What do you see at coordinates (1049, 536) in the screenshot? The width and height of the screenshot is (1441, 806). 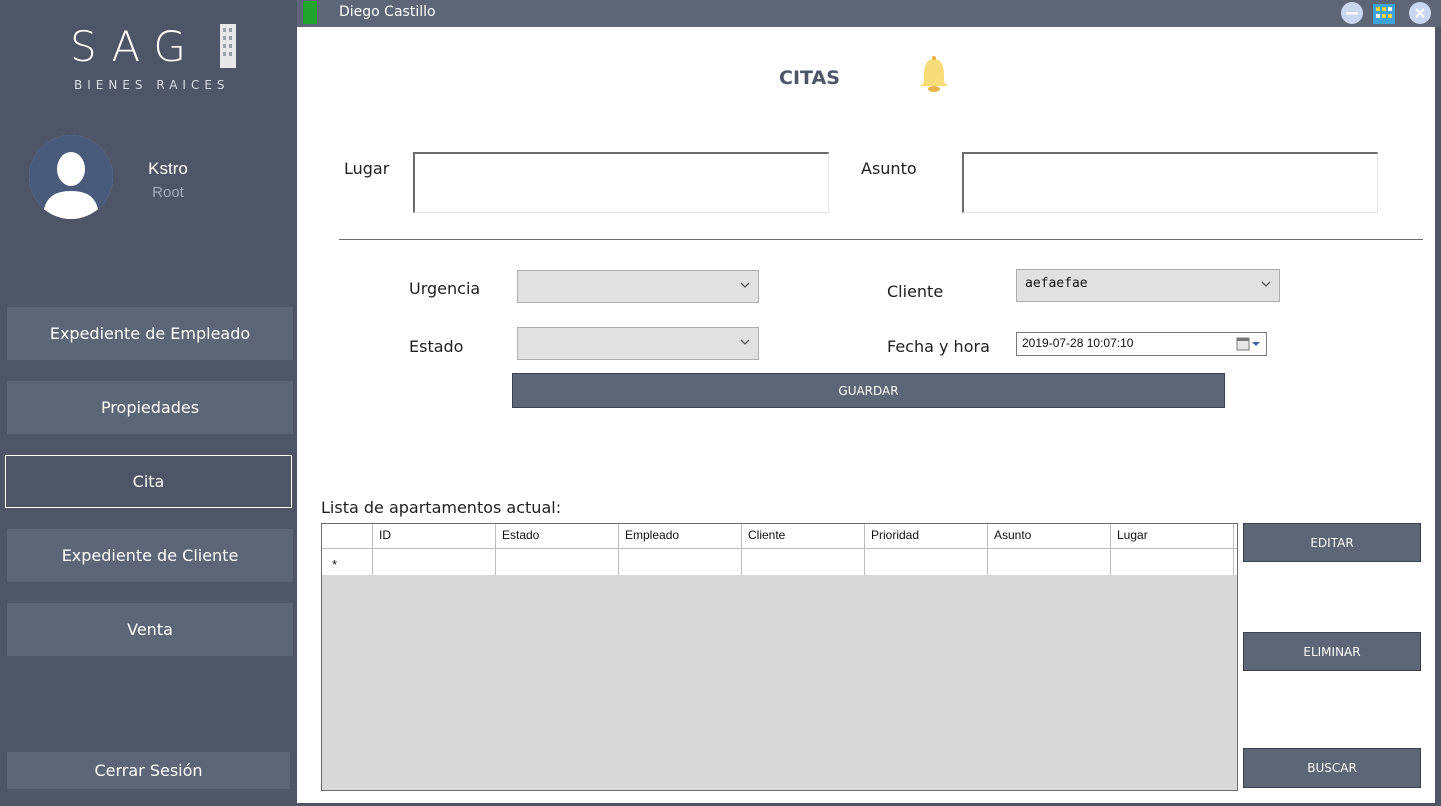 I see `column-header-asunto: Asunto` at bounding box center [1049, 536].